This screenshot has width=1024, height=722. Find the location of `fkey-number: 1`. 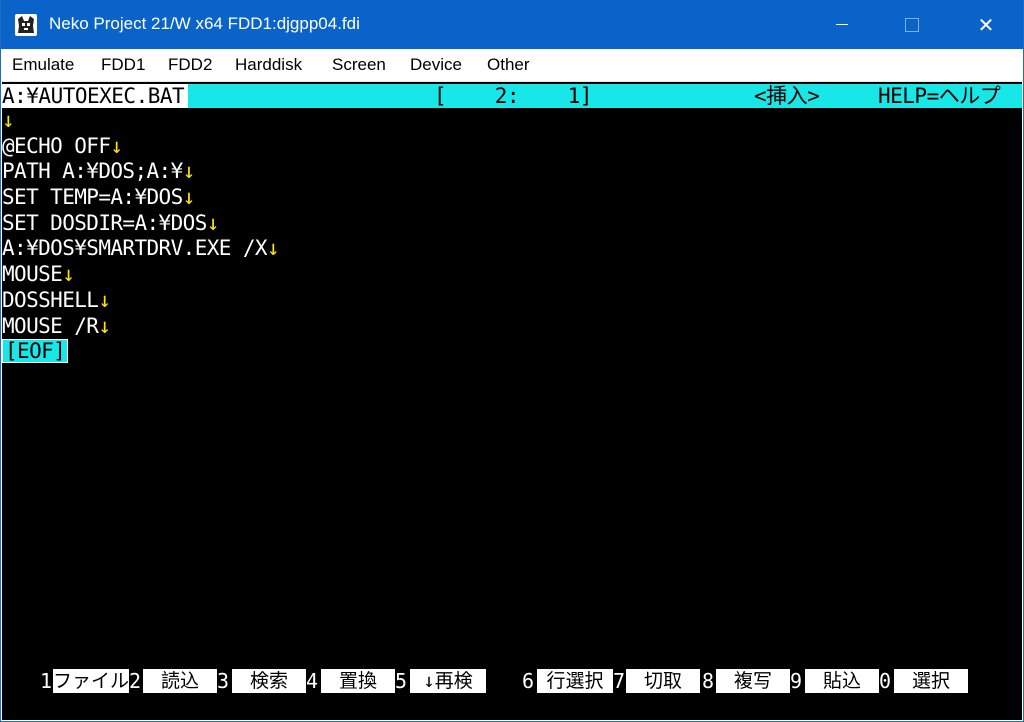

fkey-number: 1 is located at coordinates (46, 681).